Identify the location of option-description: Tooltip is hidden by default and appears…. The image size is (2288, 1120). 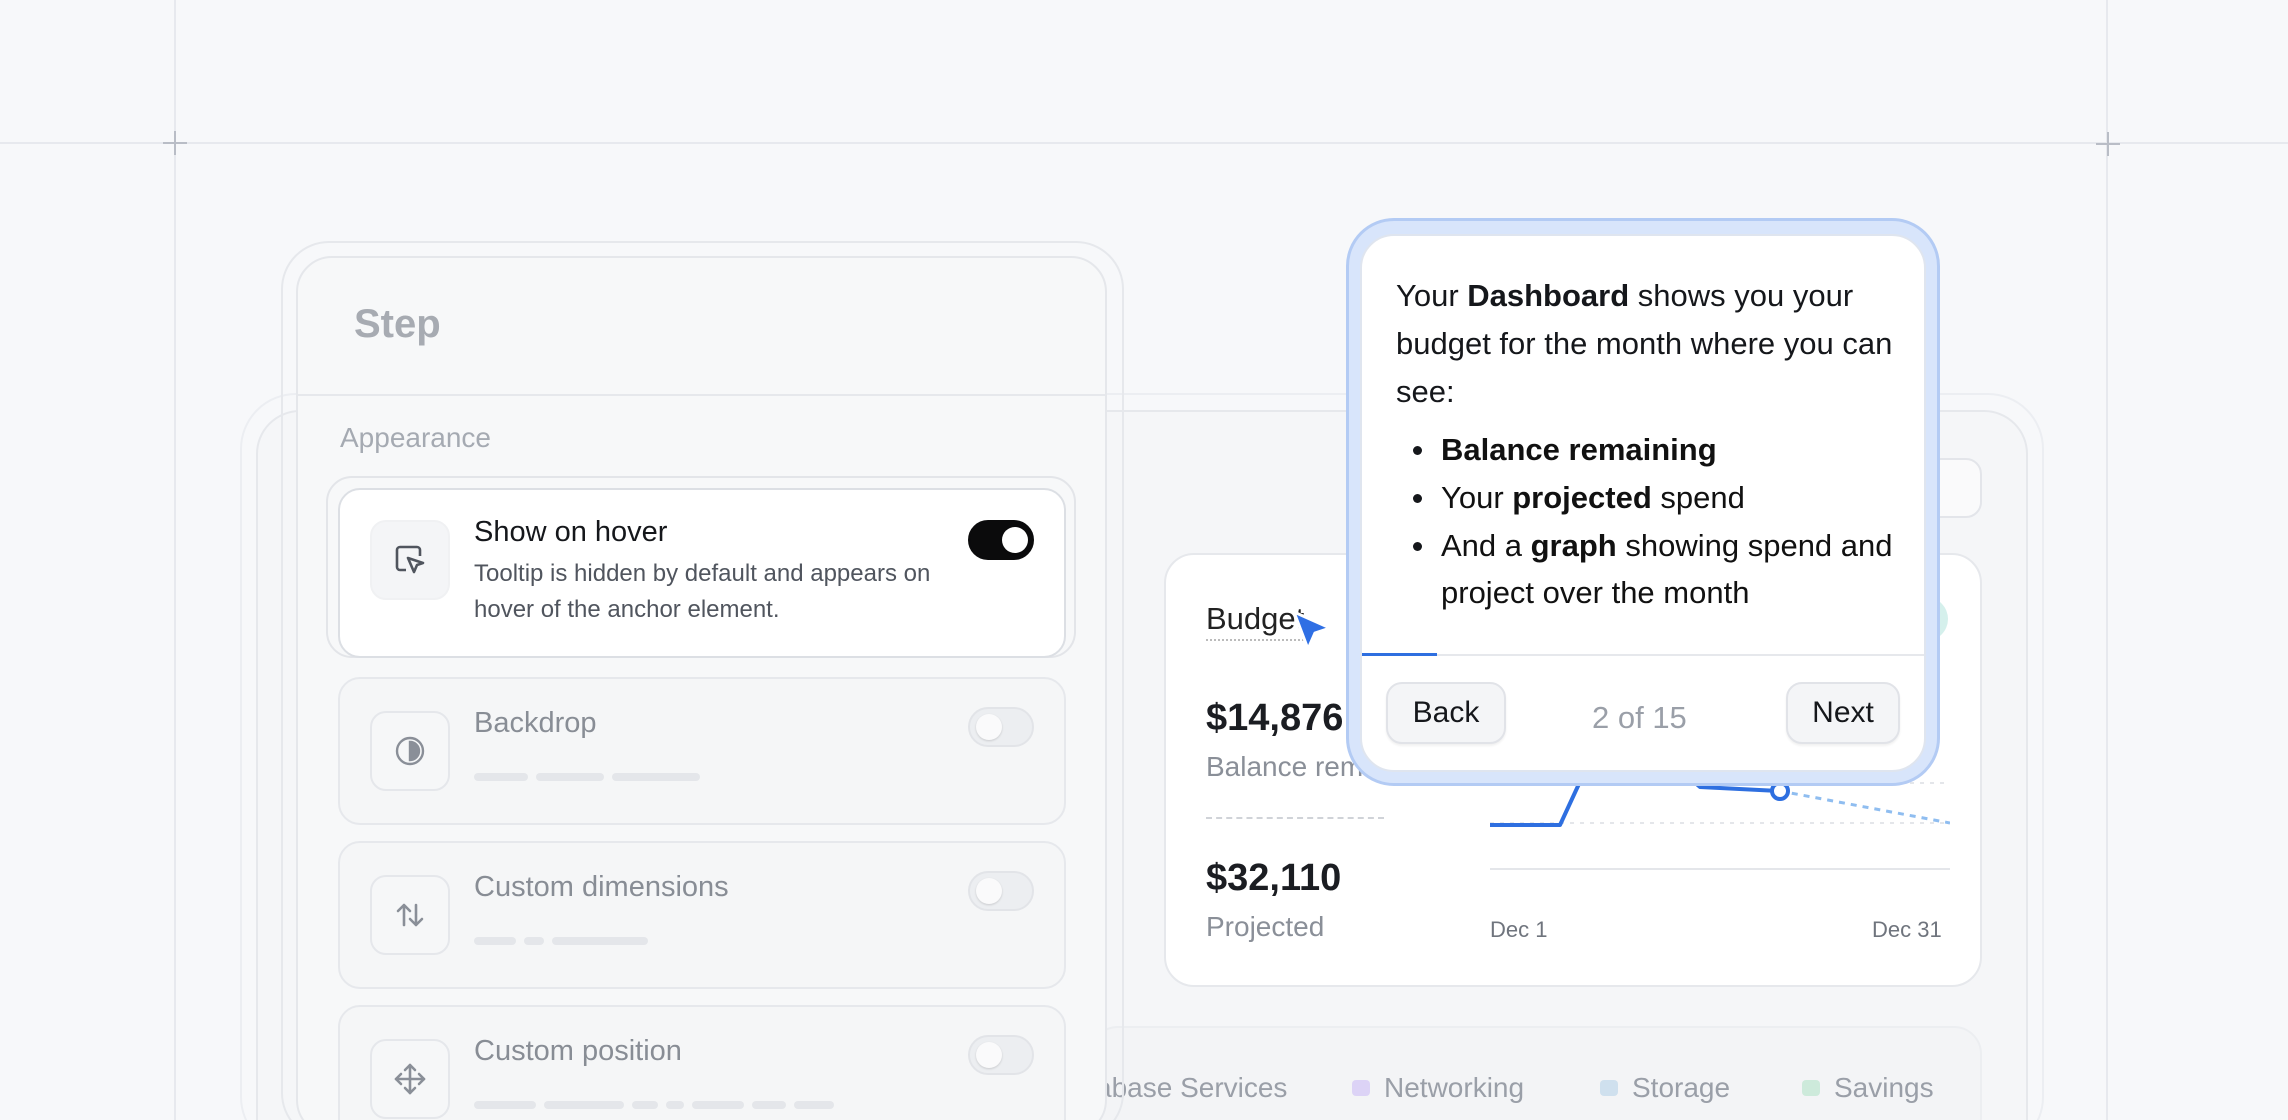
(702, 591).